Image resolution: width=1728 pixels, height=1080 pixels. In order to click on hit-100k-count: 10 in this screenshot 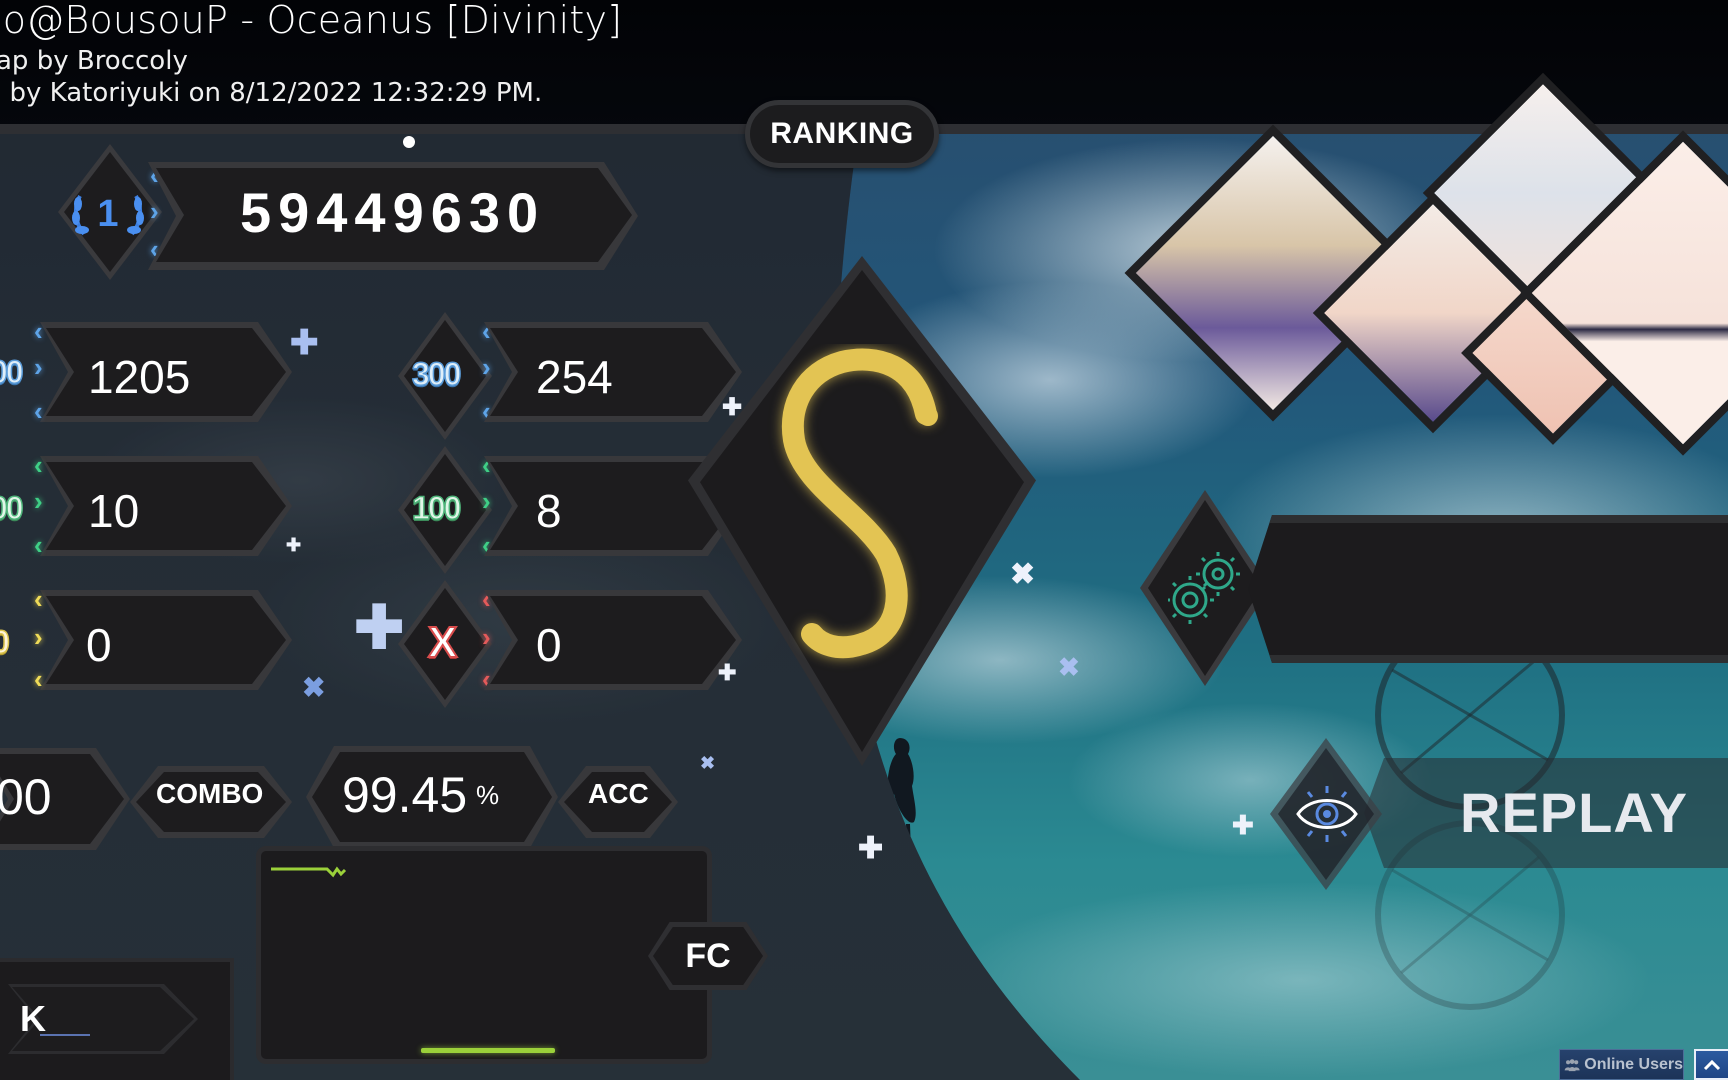, I will do `click(114, 511)`.